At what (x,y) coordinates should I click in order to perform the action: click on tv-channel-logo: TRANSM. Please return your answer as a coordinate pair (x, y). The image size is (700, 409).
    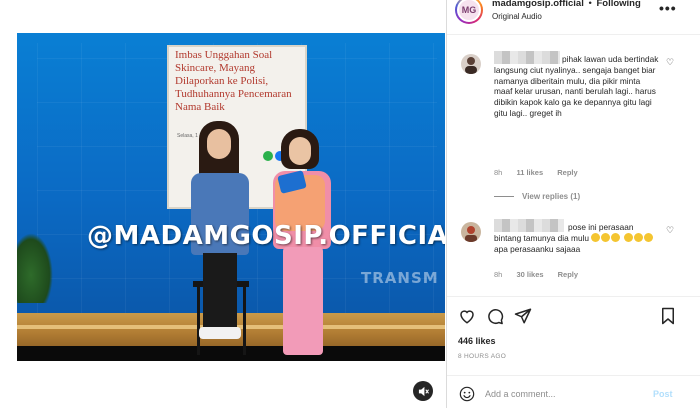
    Looking at the image, I should click on (400, 278).